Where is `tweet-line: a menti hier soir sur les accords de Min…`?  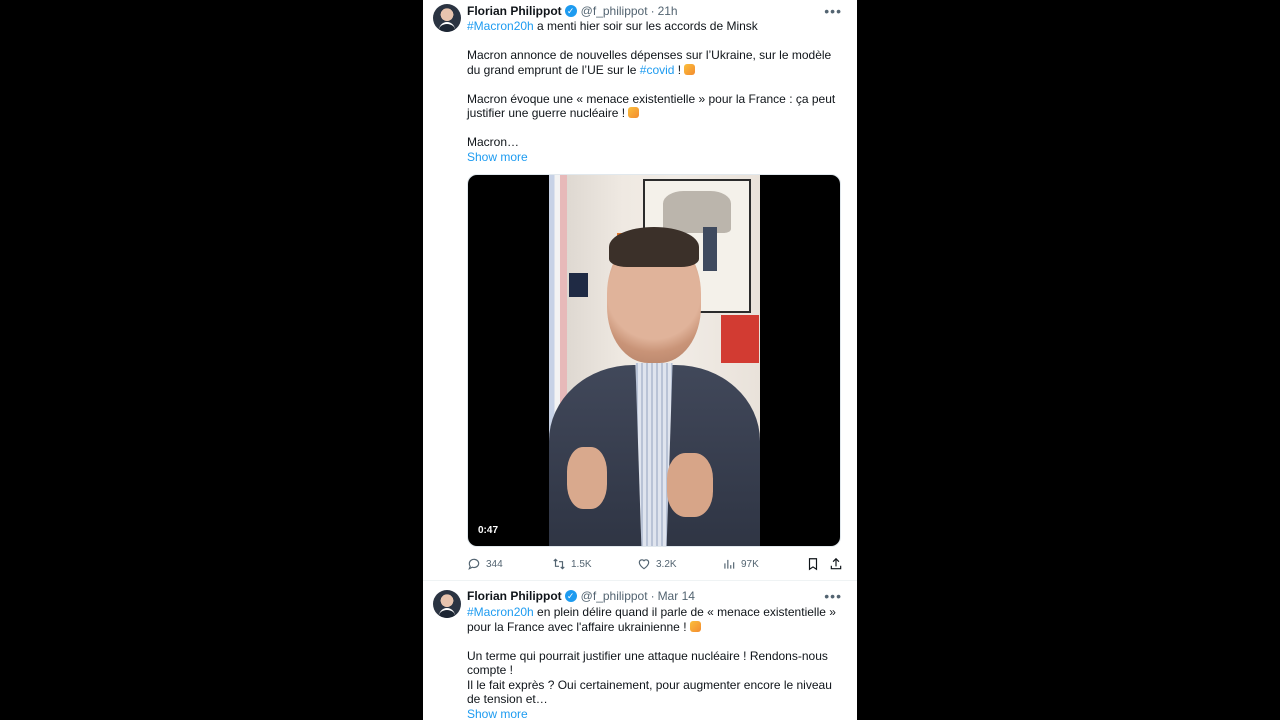 tweet-line: a menti hier soir sur les accords de Min… is located at coordinates (645, 26).